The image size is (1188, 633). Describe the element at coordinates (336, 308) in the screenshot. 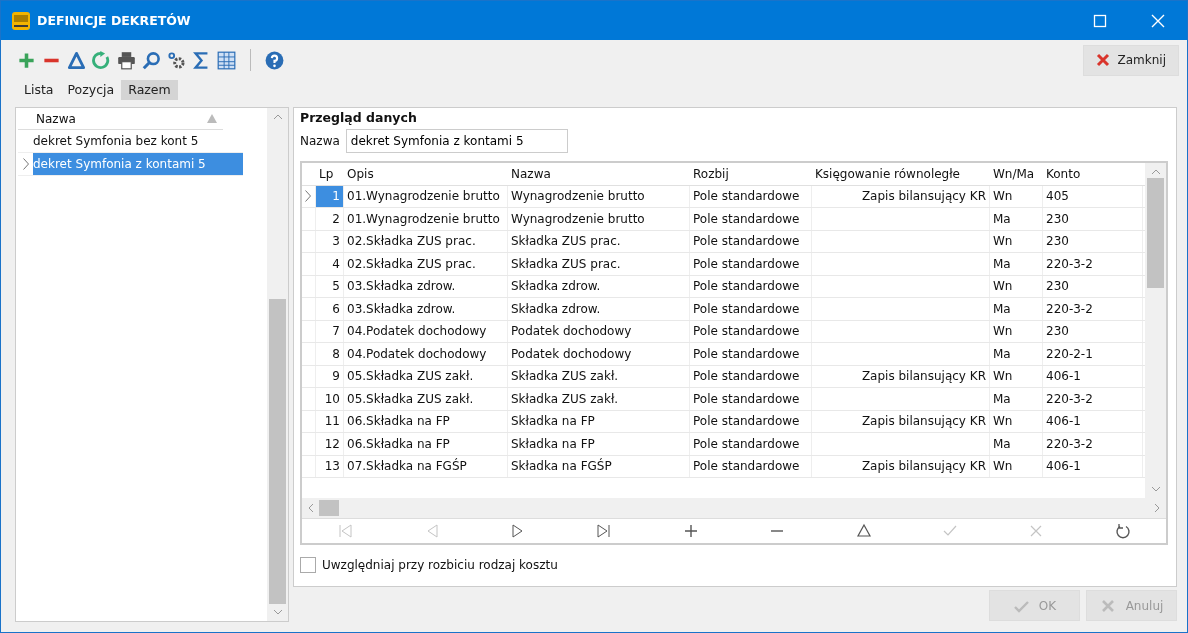

I see `table-cell: 6` at that location.